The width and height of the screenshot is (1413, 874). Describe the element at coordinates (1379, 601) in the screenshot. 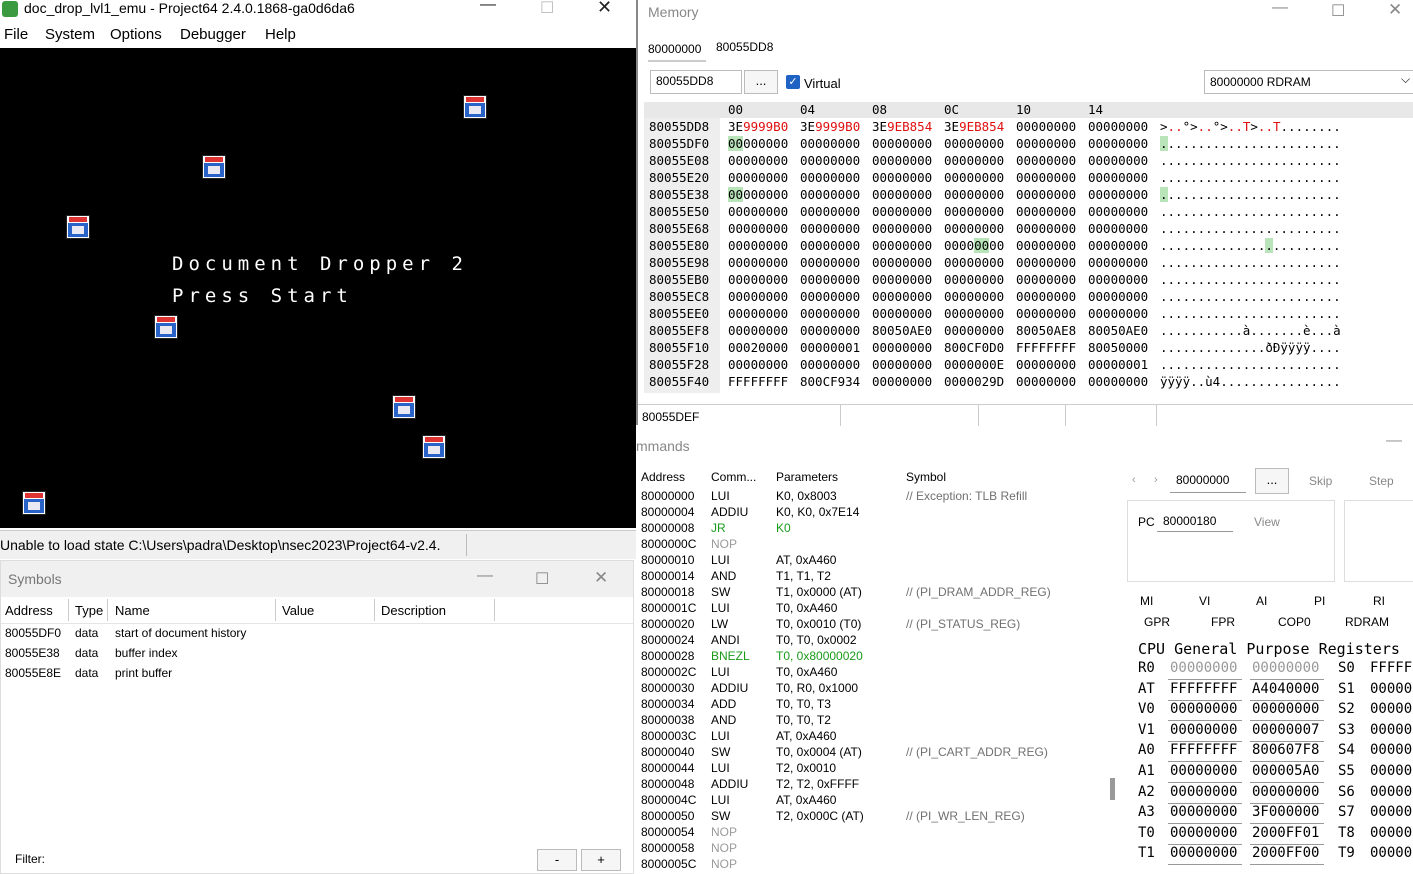

I see `tab-ri: RI` at that location.